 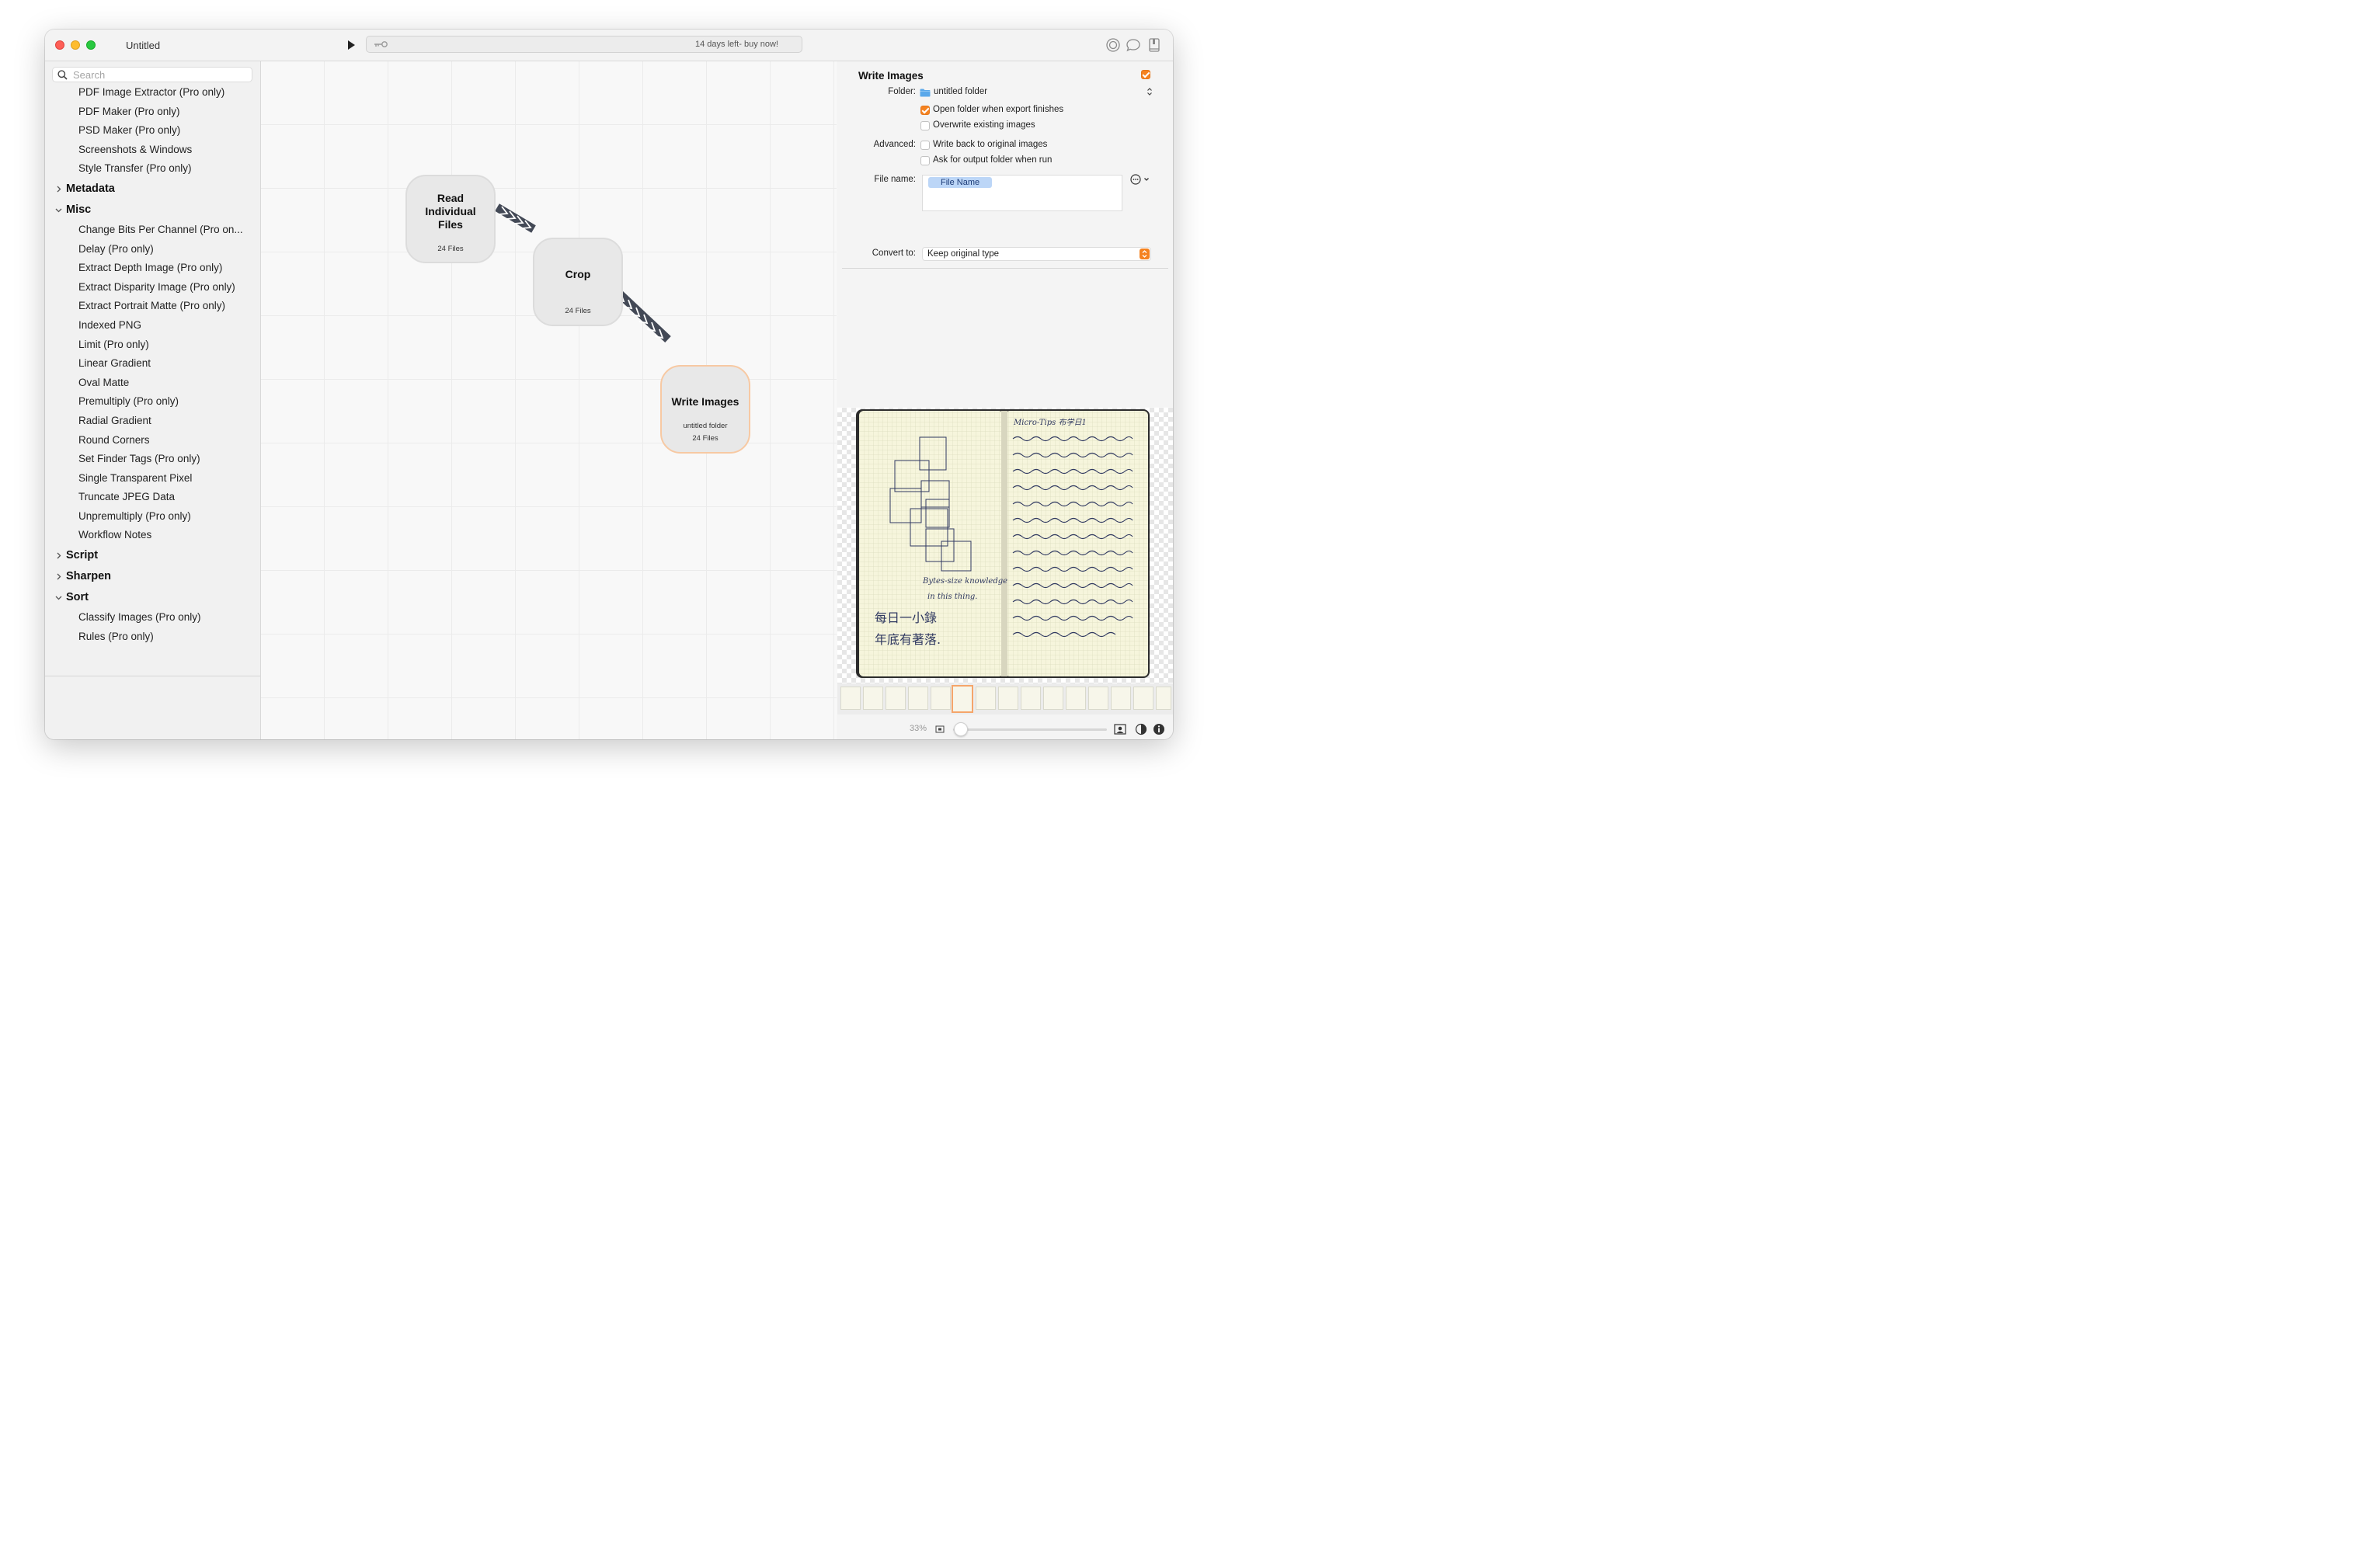 What do you see at coordinates (145, 93) in the screenshot?
I see `list-item: PDF Image Extractor (Pro only)` at bounding box center [145, 93].